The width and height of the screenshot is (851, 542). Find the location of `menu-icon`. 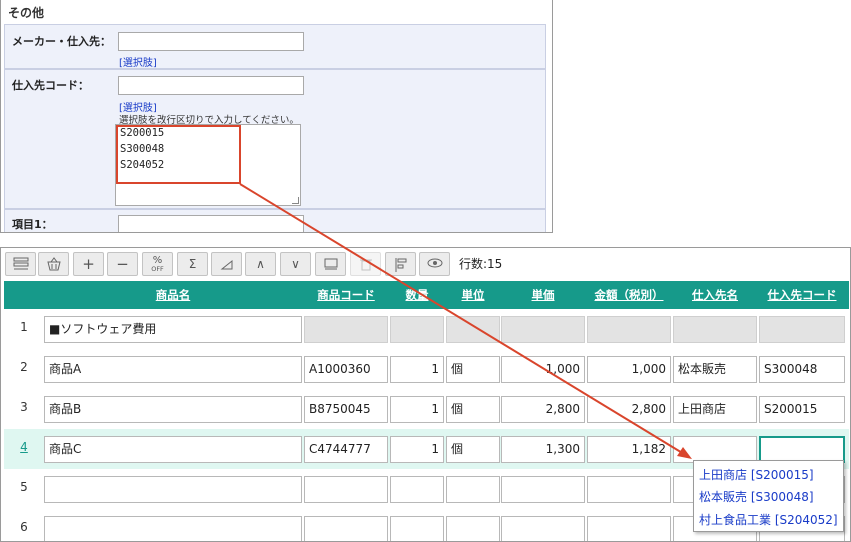

menu-icon is located at coordinates (20, 263).